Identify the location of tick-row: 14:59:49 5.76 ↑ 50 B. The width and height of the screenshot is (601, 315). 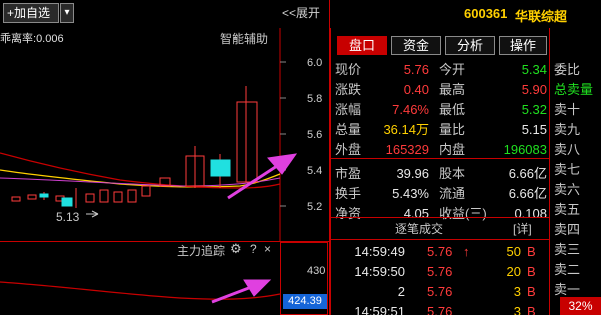
(440, 252).